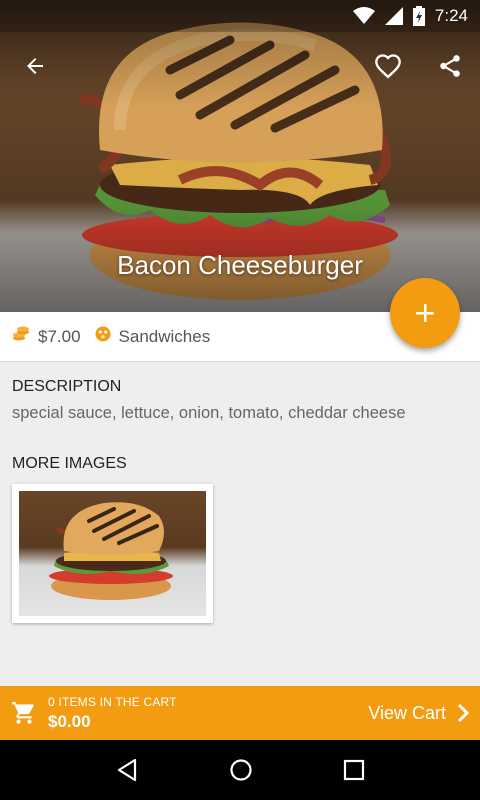  I want to click on description-label: DESCRIPTION, so click(67, 386).